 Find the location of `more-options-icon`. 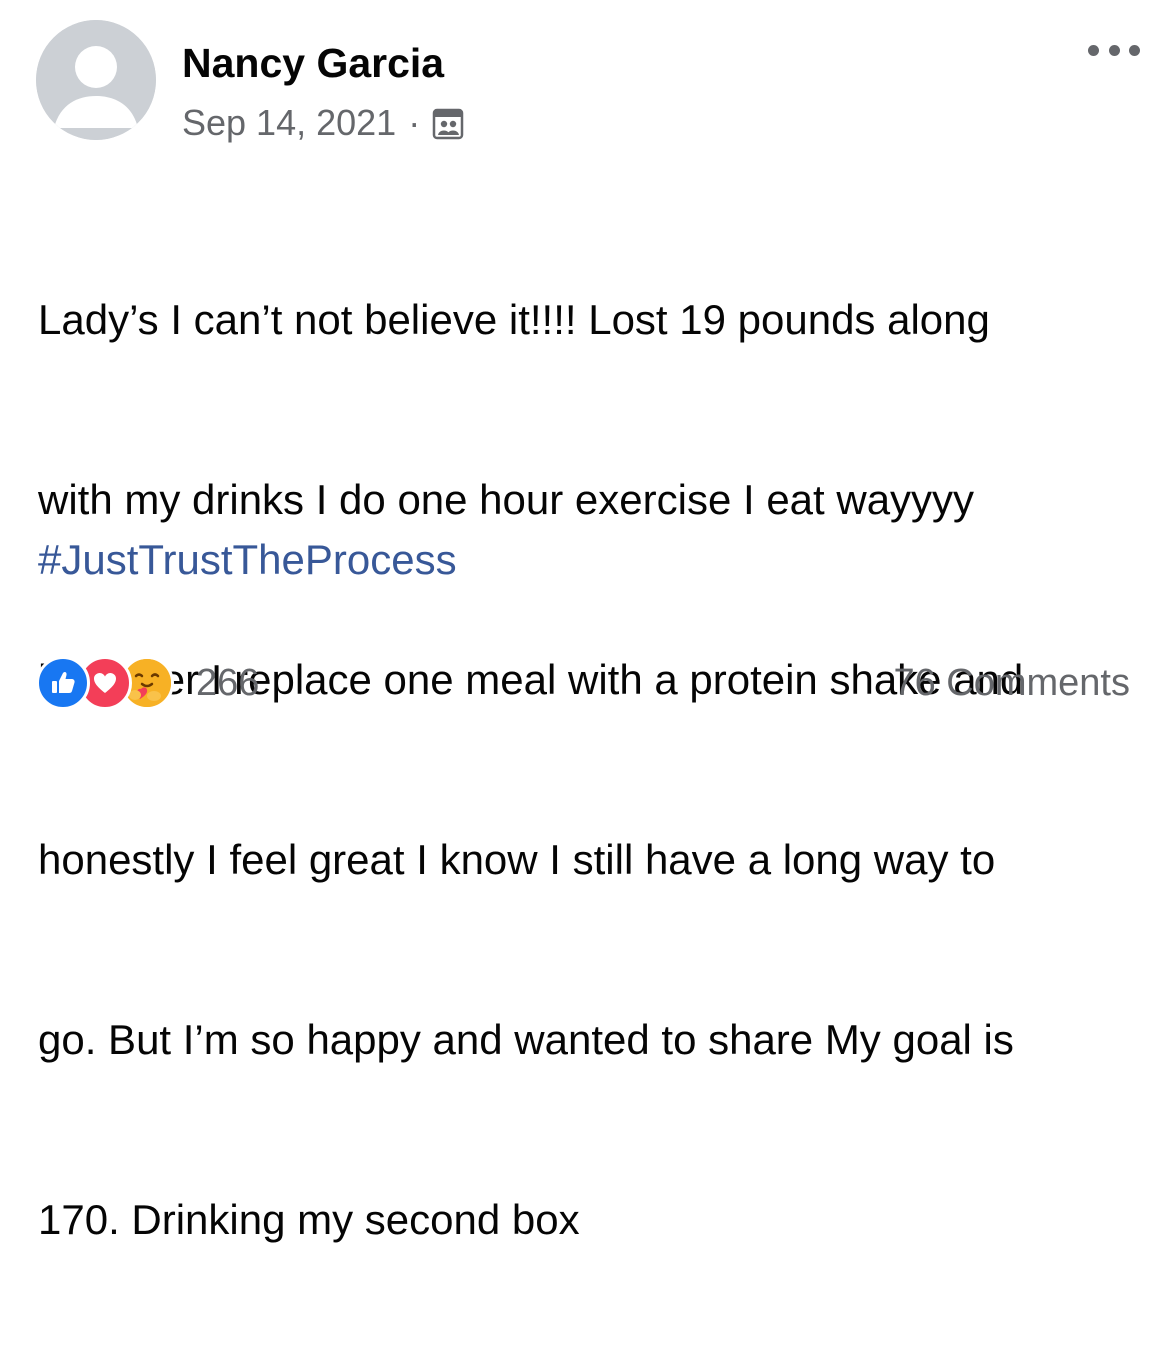

more-options-icon is located at coordinates (1114, 50).